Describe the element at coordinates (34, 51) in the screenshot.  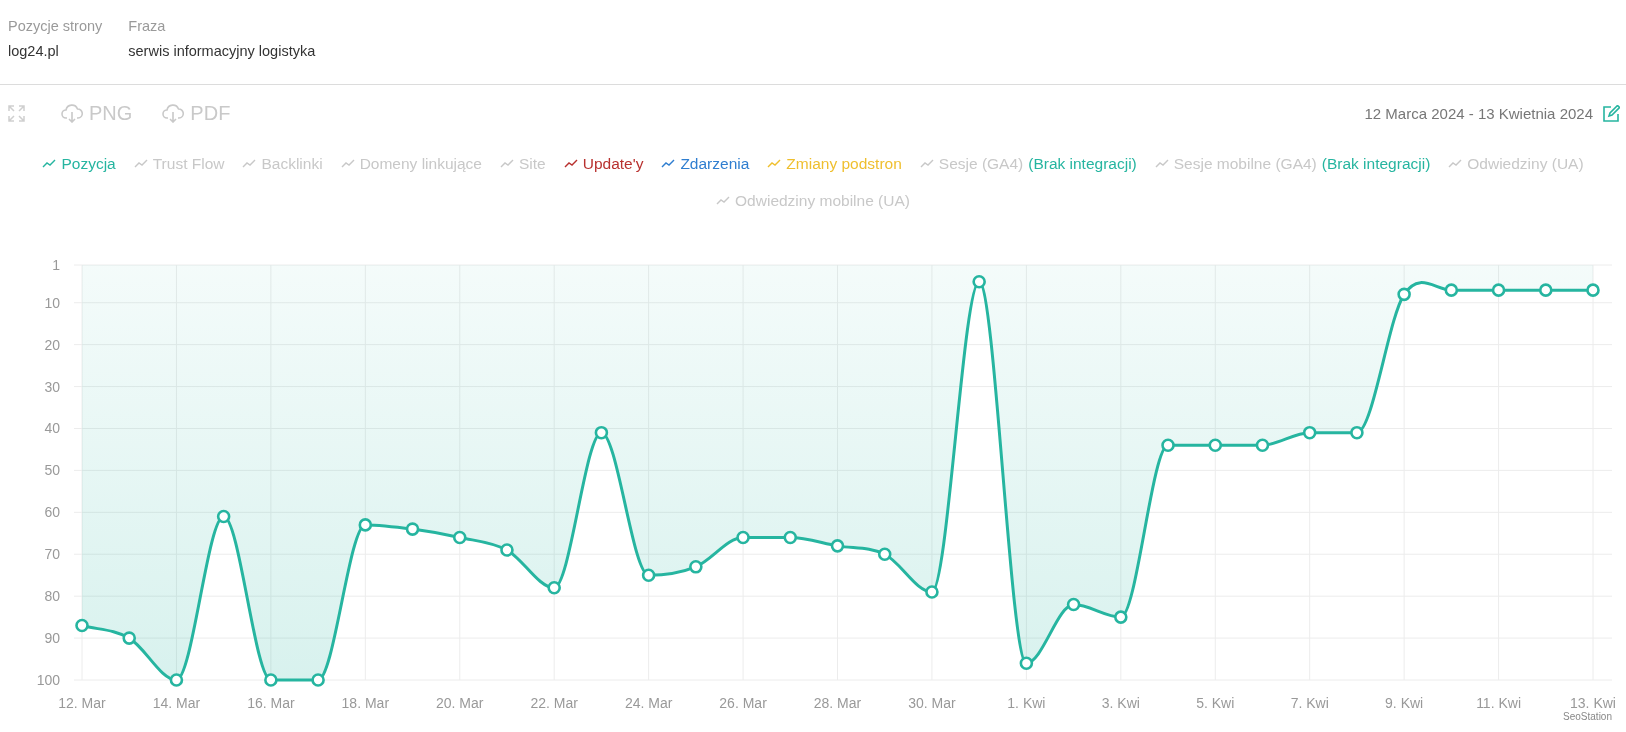
I see `field-value: log24.pl` at that location.